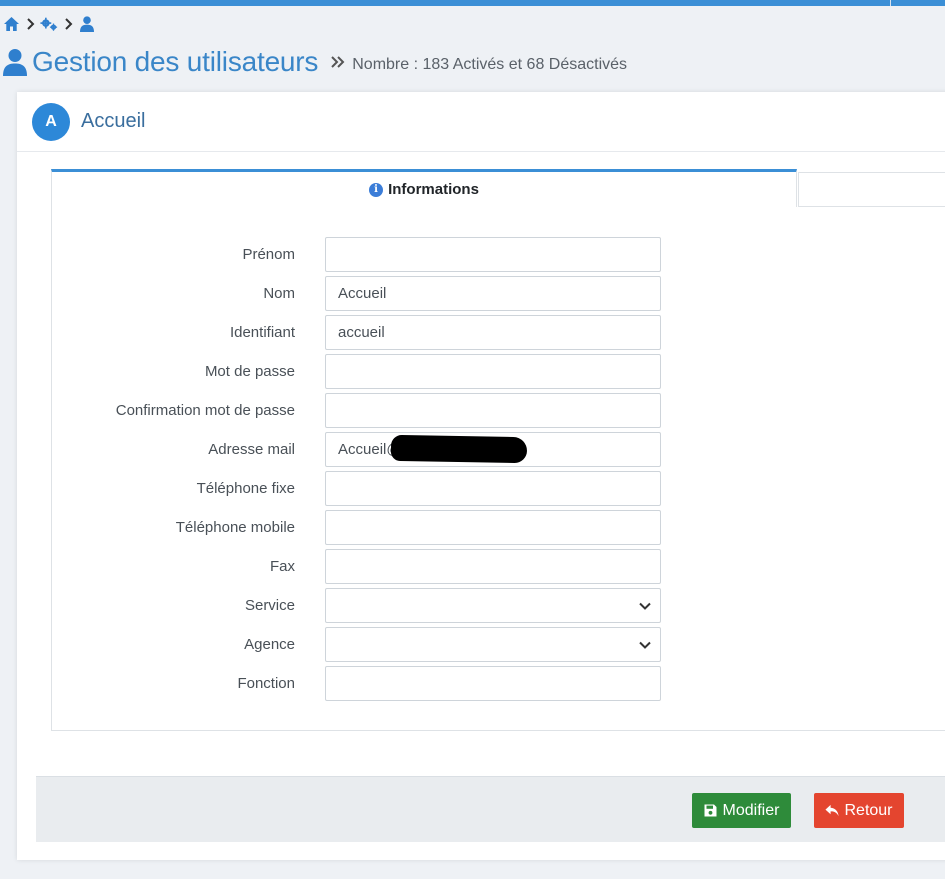  Describe the element at coordinates (493, 605) in the screenshot. I see `service-select` at that location.